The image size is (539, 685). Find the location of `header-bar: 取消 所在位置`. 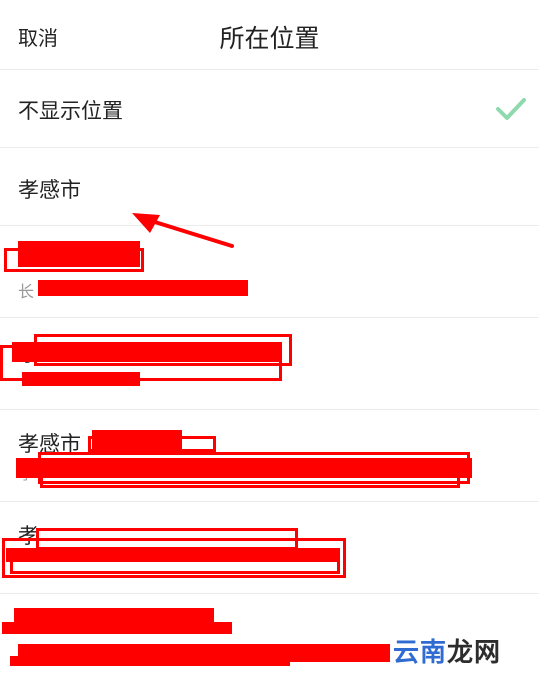

header-bar: 取消 所在位置 is located at coordinates (269, 35).